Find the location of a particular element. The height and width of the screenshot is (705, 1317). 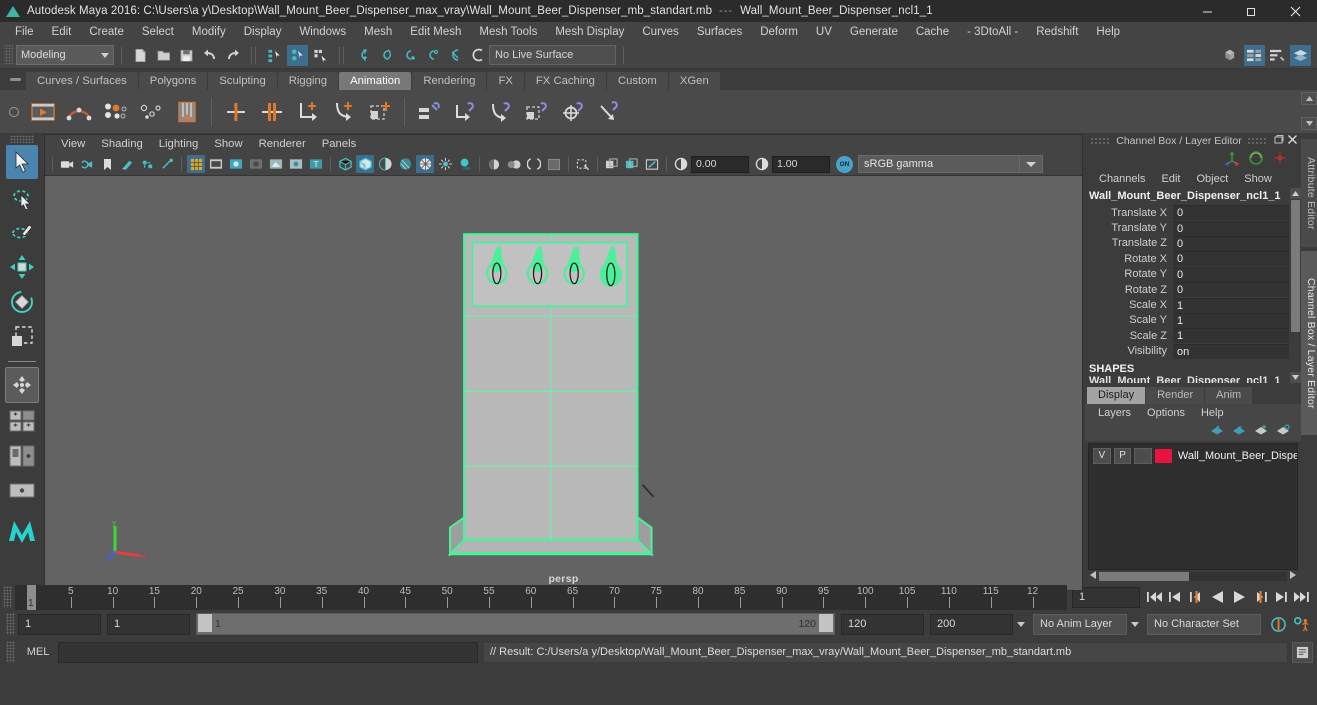

anim-layer-dropdown-arrow is located at coordinates (1135, 624).